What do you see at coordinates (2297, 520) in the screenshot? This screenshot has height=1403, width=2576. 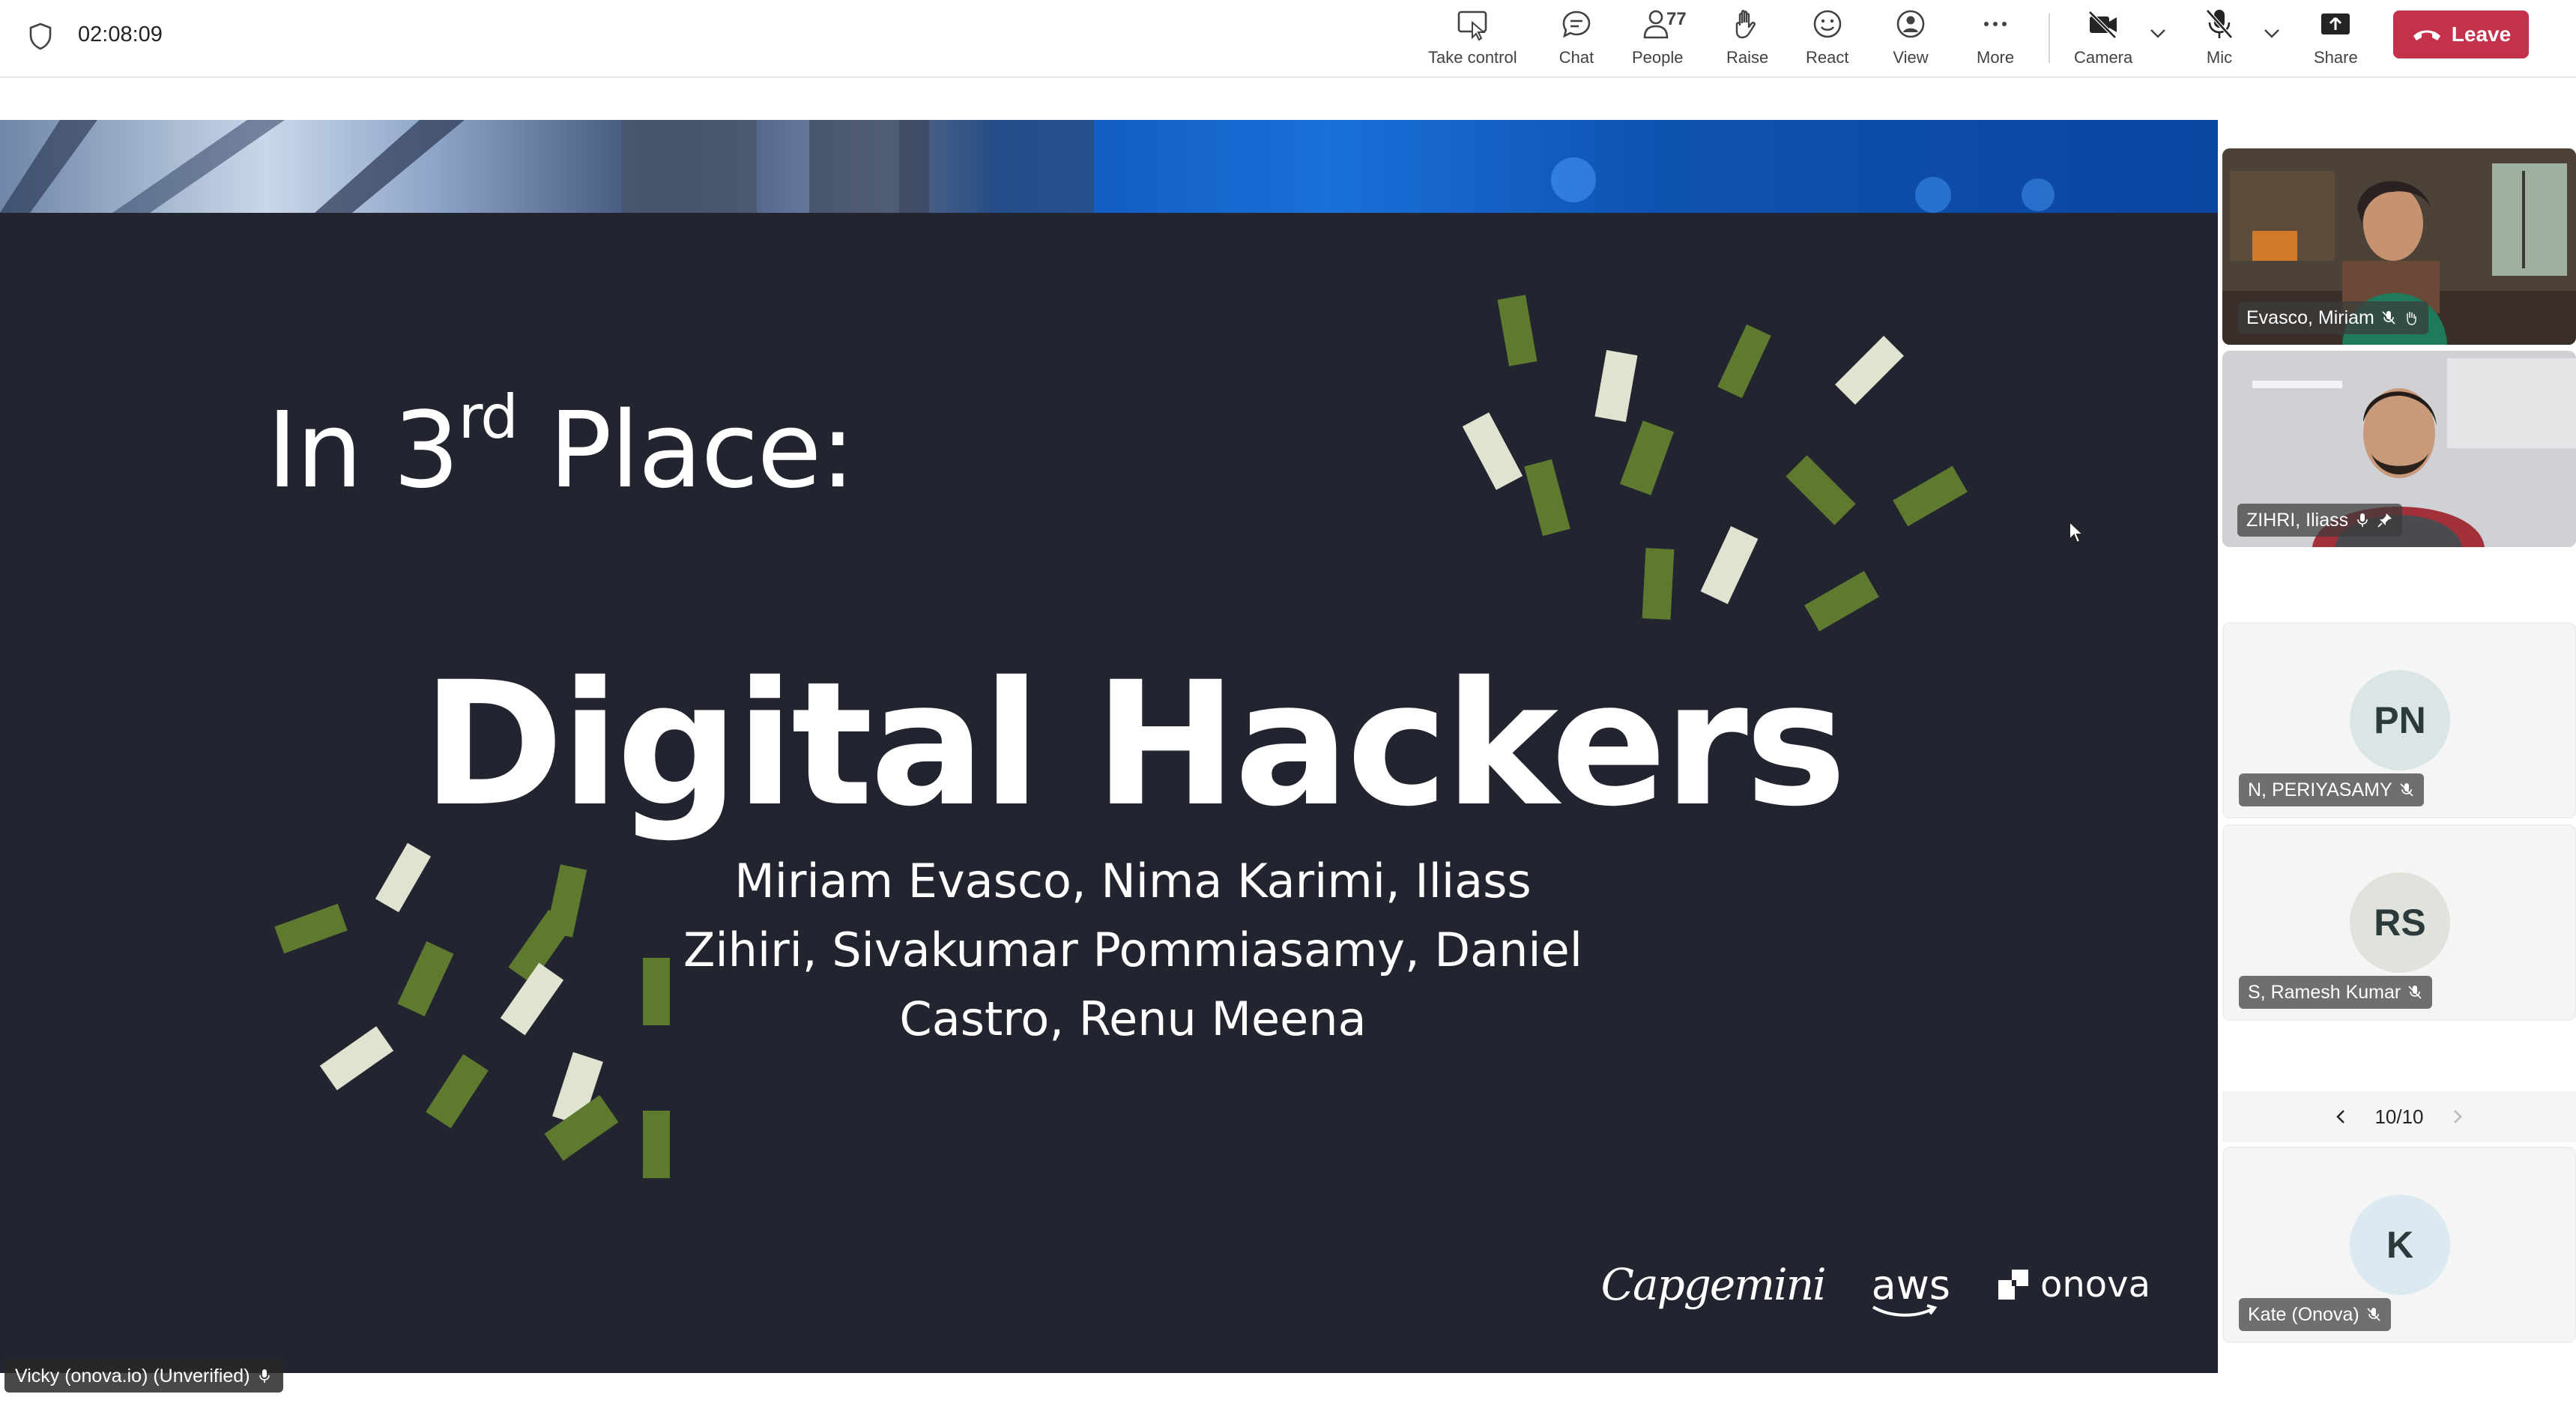 I see `participant-name: ZIHRI, Iliass` at bounding box center [2297, 520].